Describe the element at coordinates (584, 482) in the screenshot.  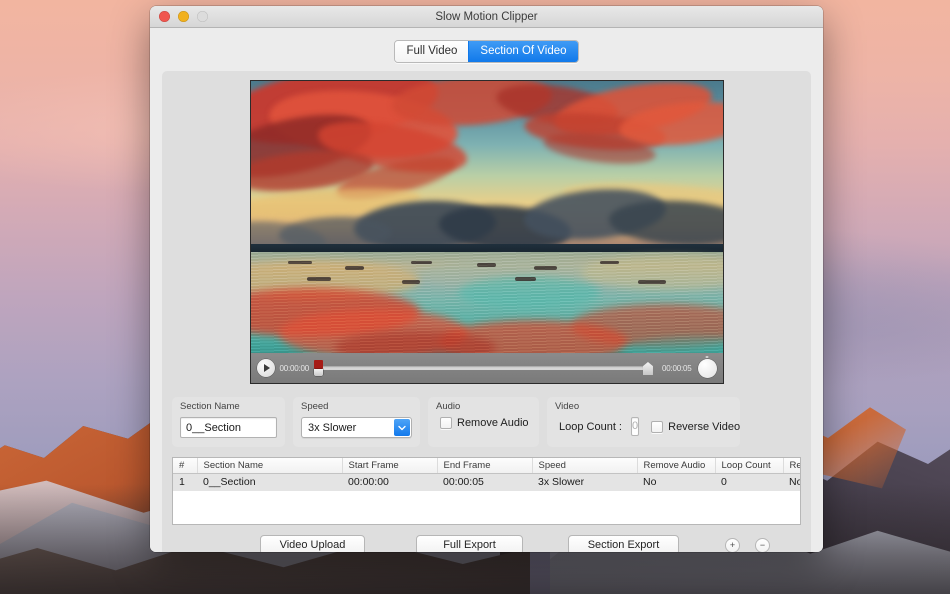
I see `cell-speed: 3x Slower` at that location.